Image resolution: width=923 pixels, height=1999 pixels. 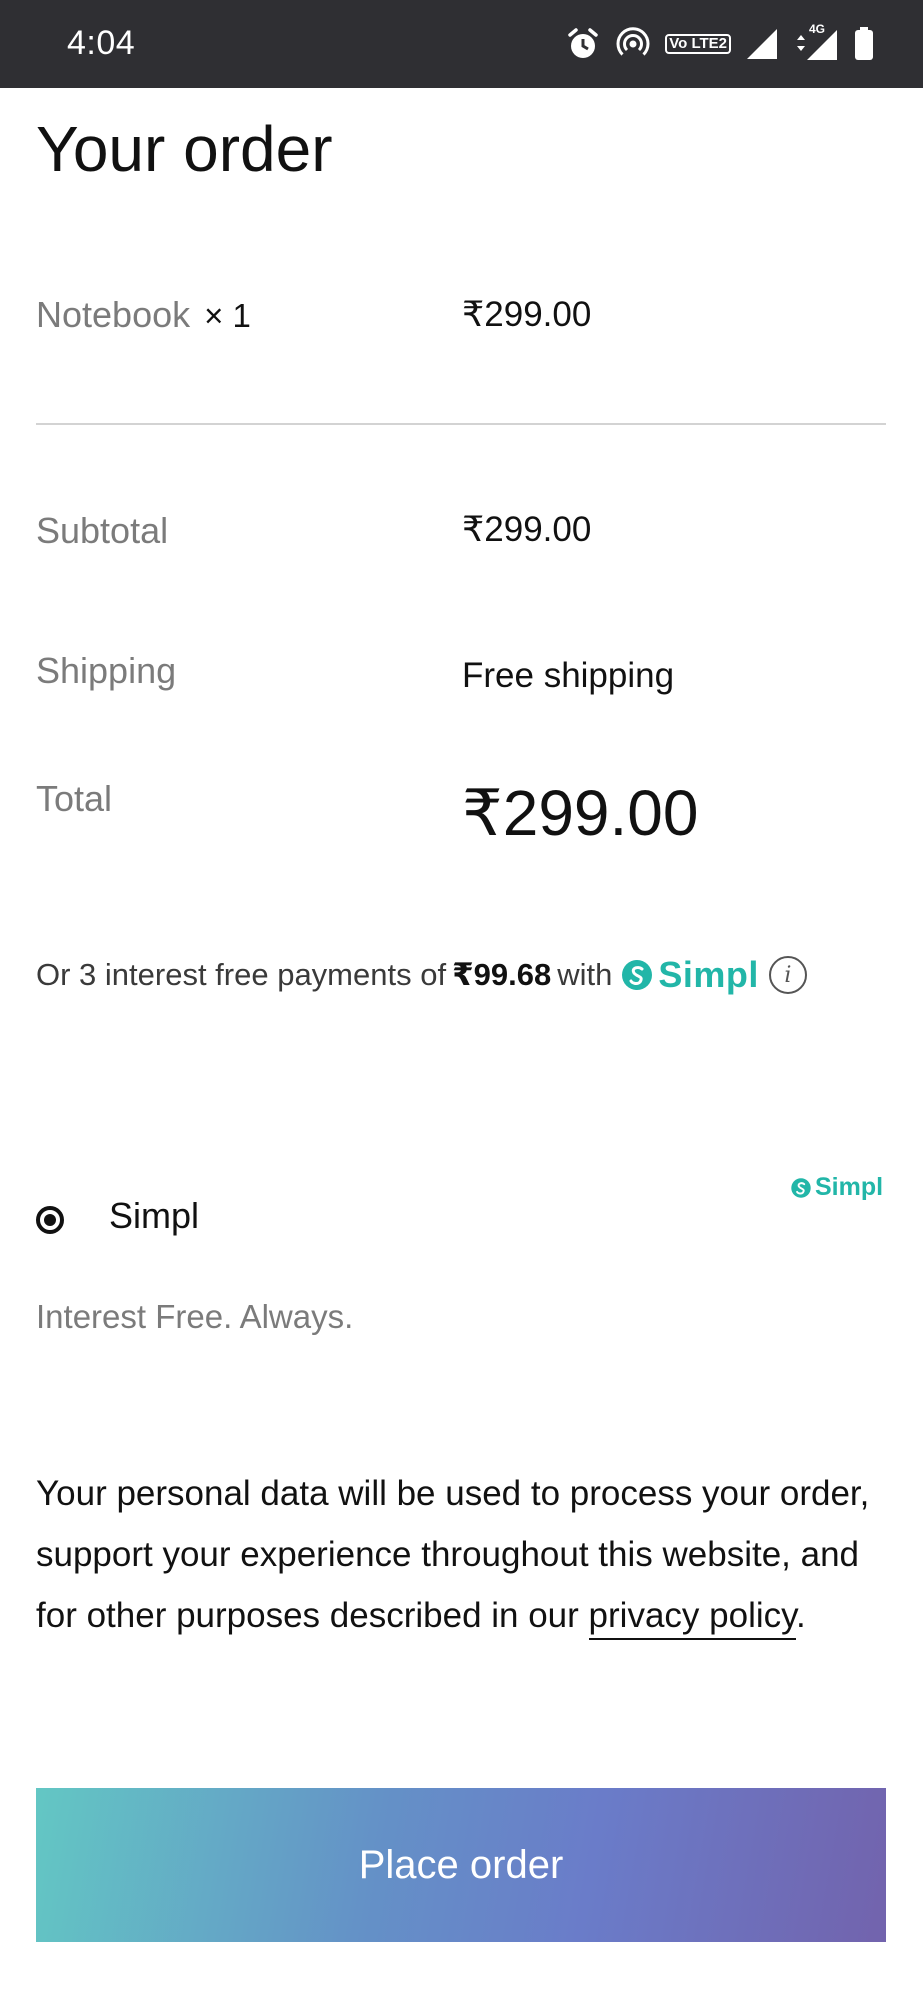 What do you see at coordinates (102, 530) in the screenshot?
I see `subtotal-label: Subtotal` at bounding box center [102, 530].